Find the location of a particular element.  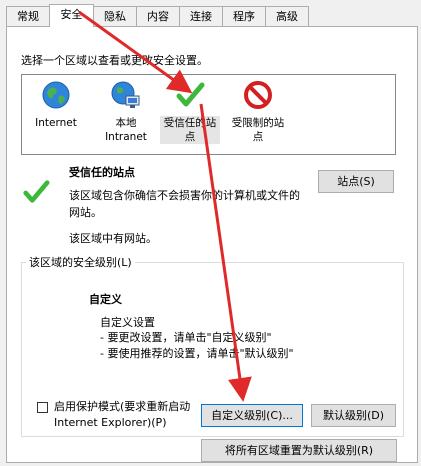

security-level-name: 自定义 is located at coordinates (105, 299).